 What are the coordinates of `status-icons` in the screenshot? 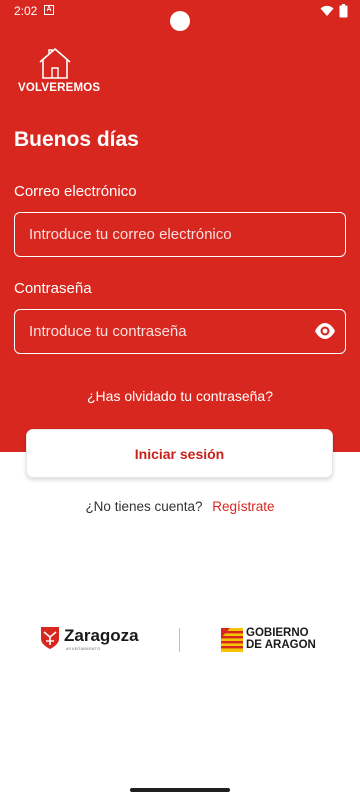 It's located at (334, 11).